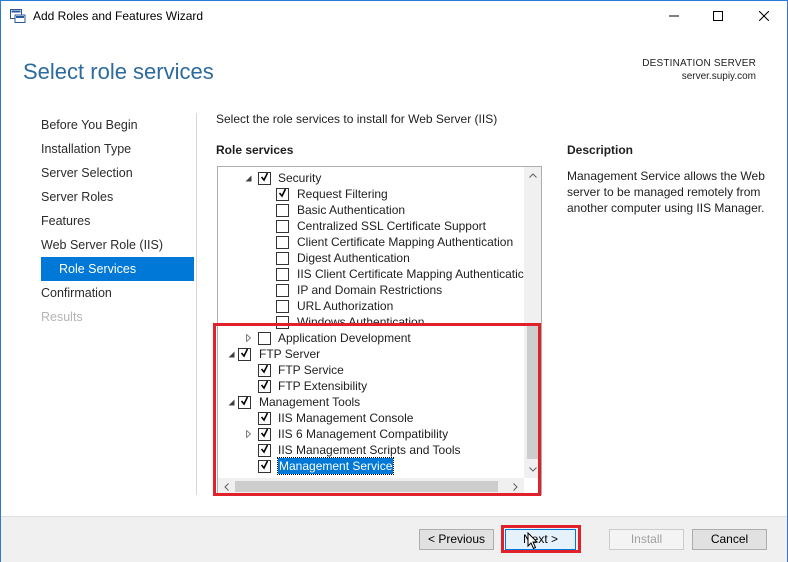 This screenshot has height=562, width=788. I want to click on vertical-scrollbar, so click(532, 322).